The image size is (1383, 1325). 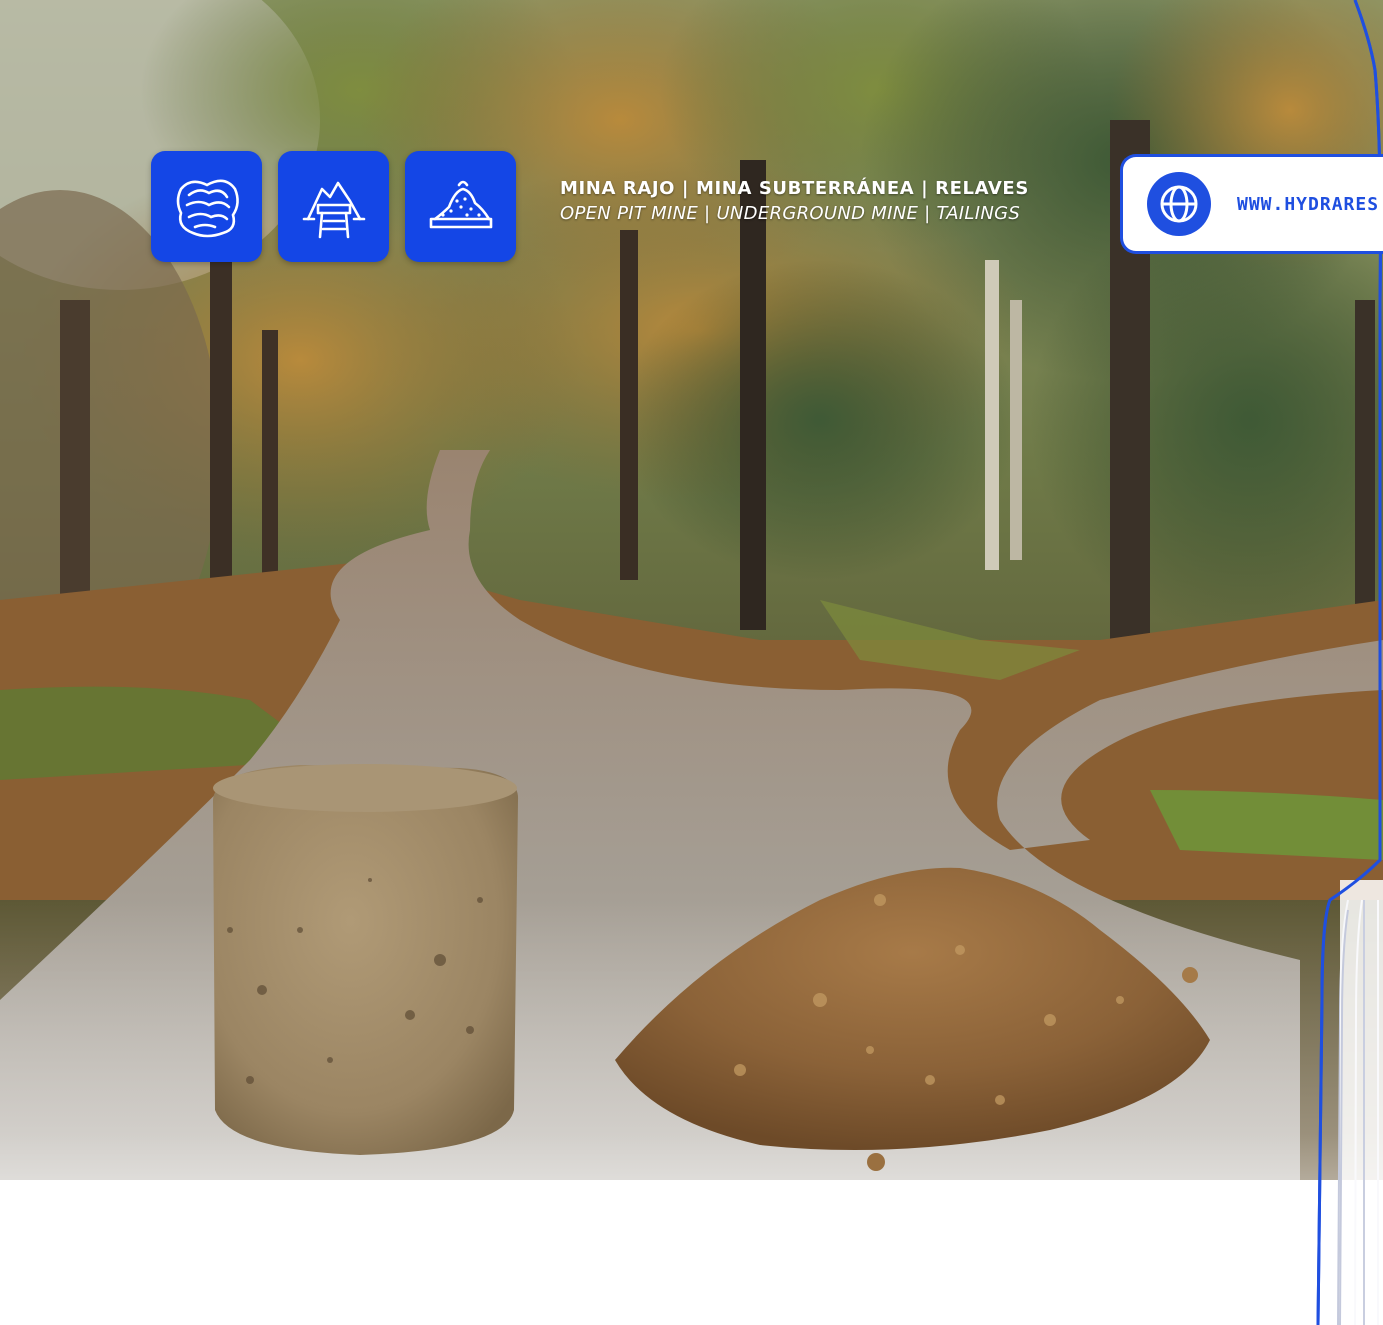 I want to click on open-pit-mine-tile, so click(x=206, y=206).